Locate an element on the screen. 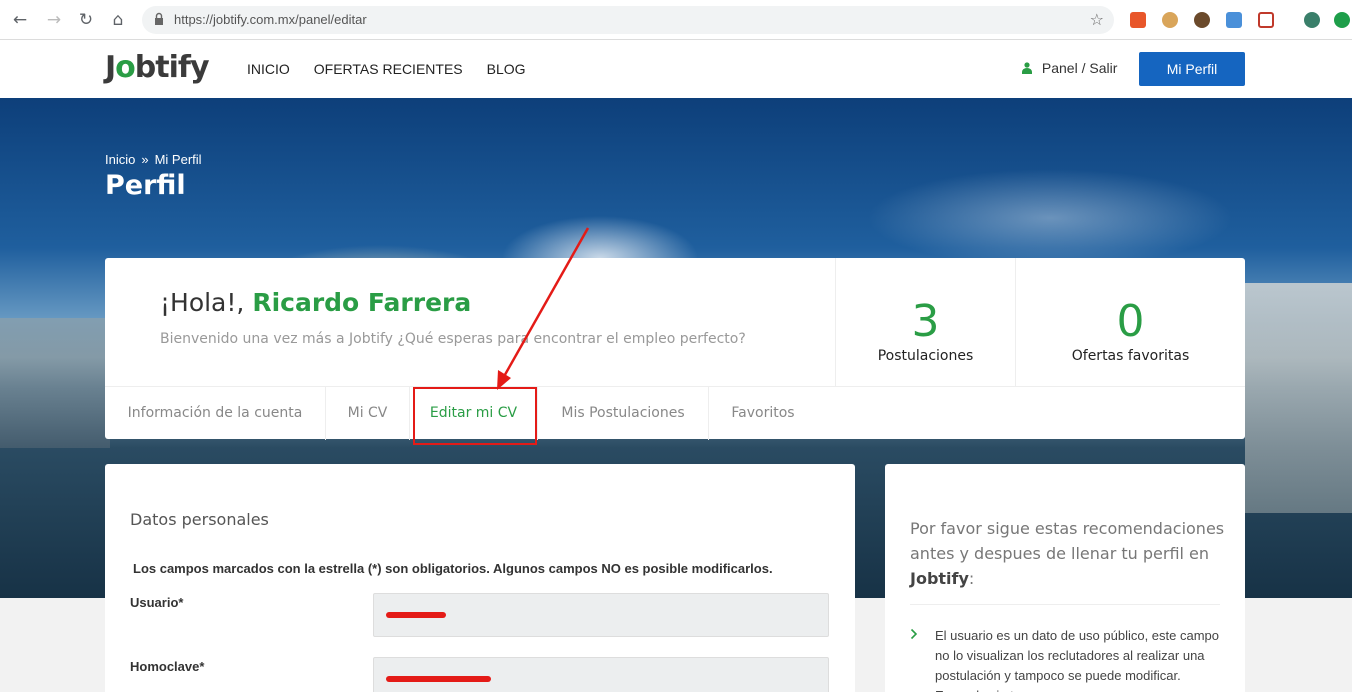 This screenshot has width=1352, height=692. annotation-highlight-box is located at coordinates (475, 416).